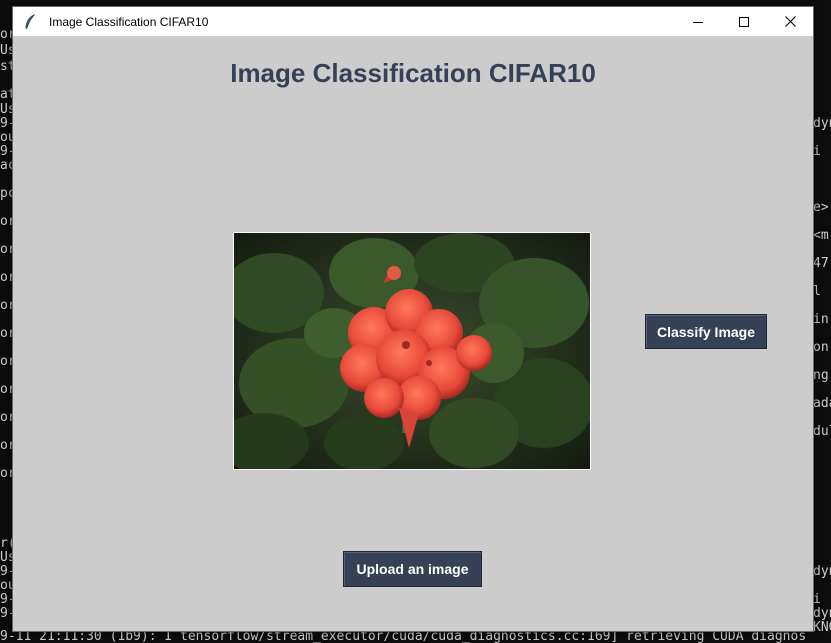 The width and height of the screenshot is (831, 643). Describe the element at coordinates (821, 235) in the screenshot. I see `console-fragment: <m` at that location.